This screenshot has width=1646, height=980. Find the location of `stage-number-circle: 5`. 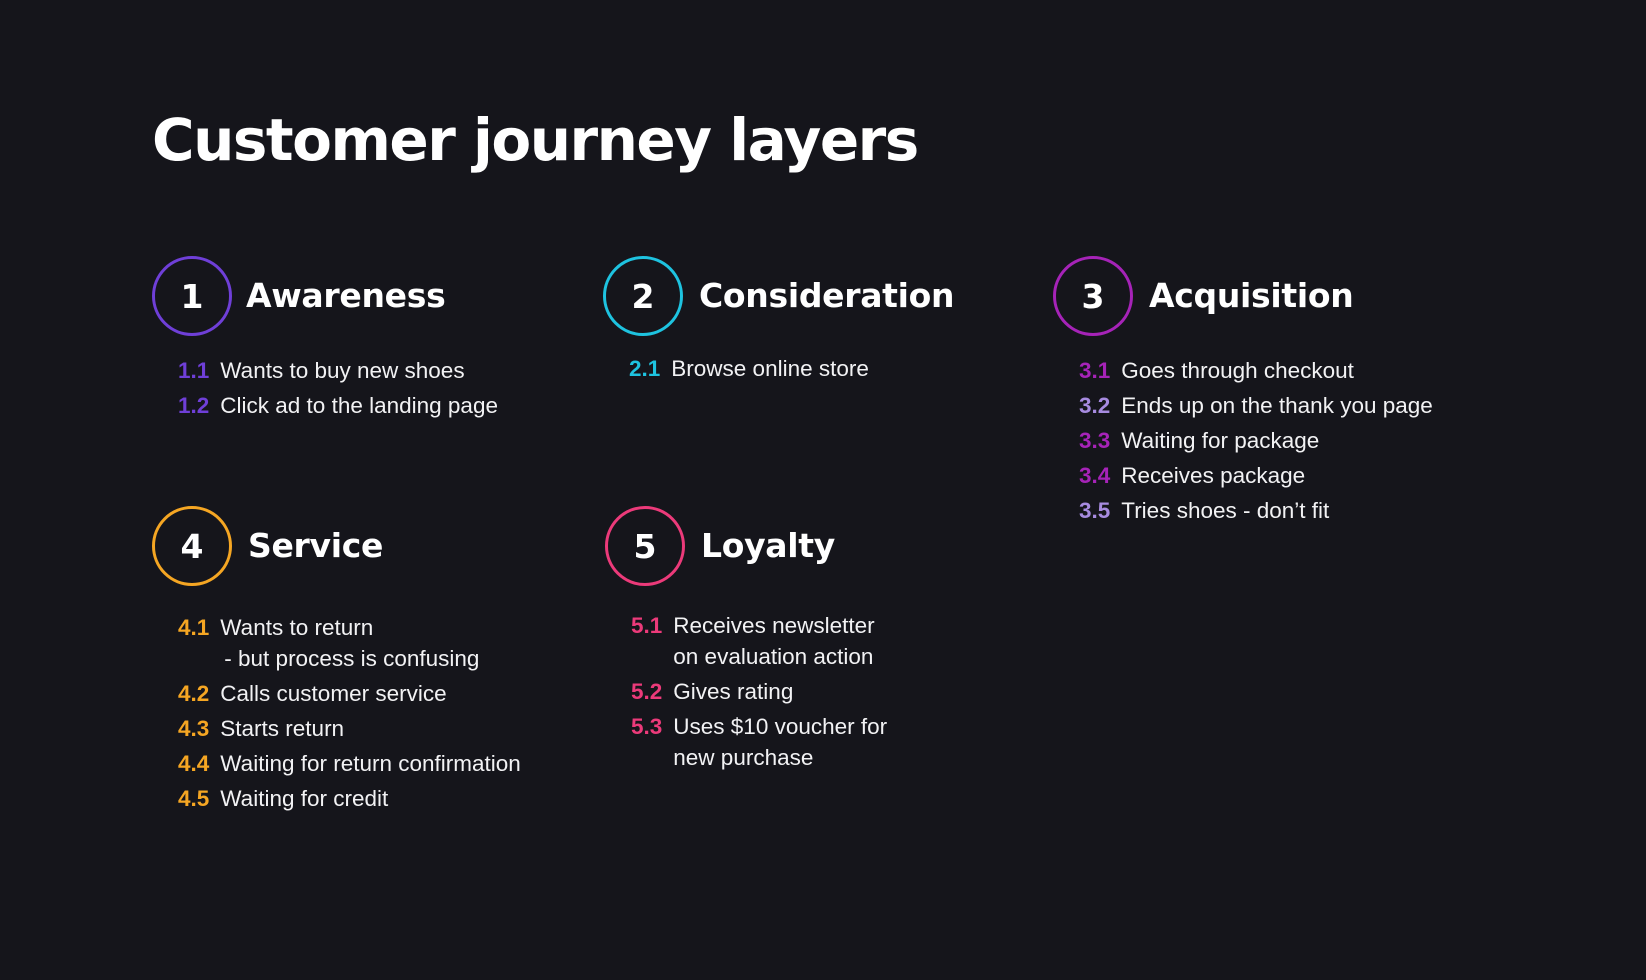

stage-number-circle: 5 is located at coordinates (645, 546).